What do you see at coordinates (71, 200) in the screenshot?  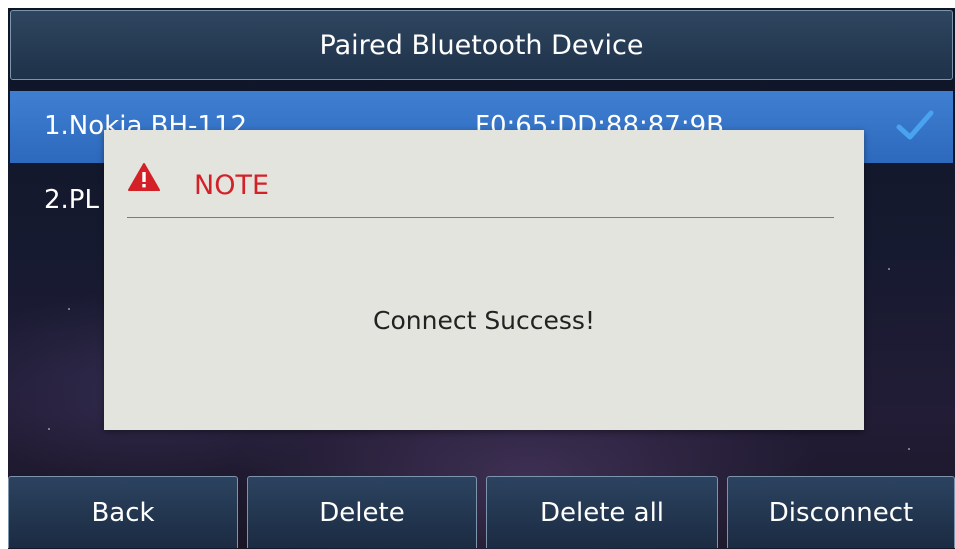 I see `device-name: 2.PL` at bounding box center [71, 200].